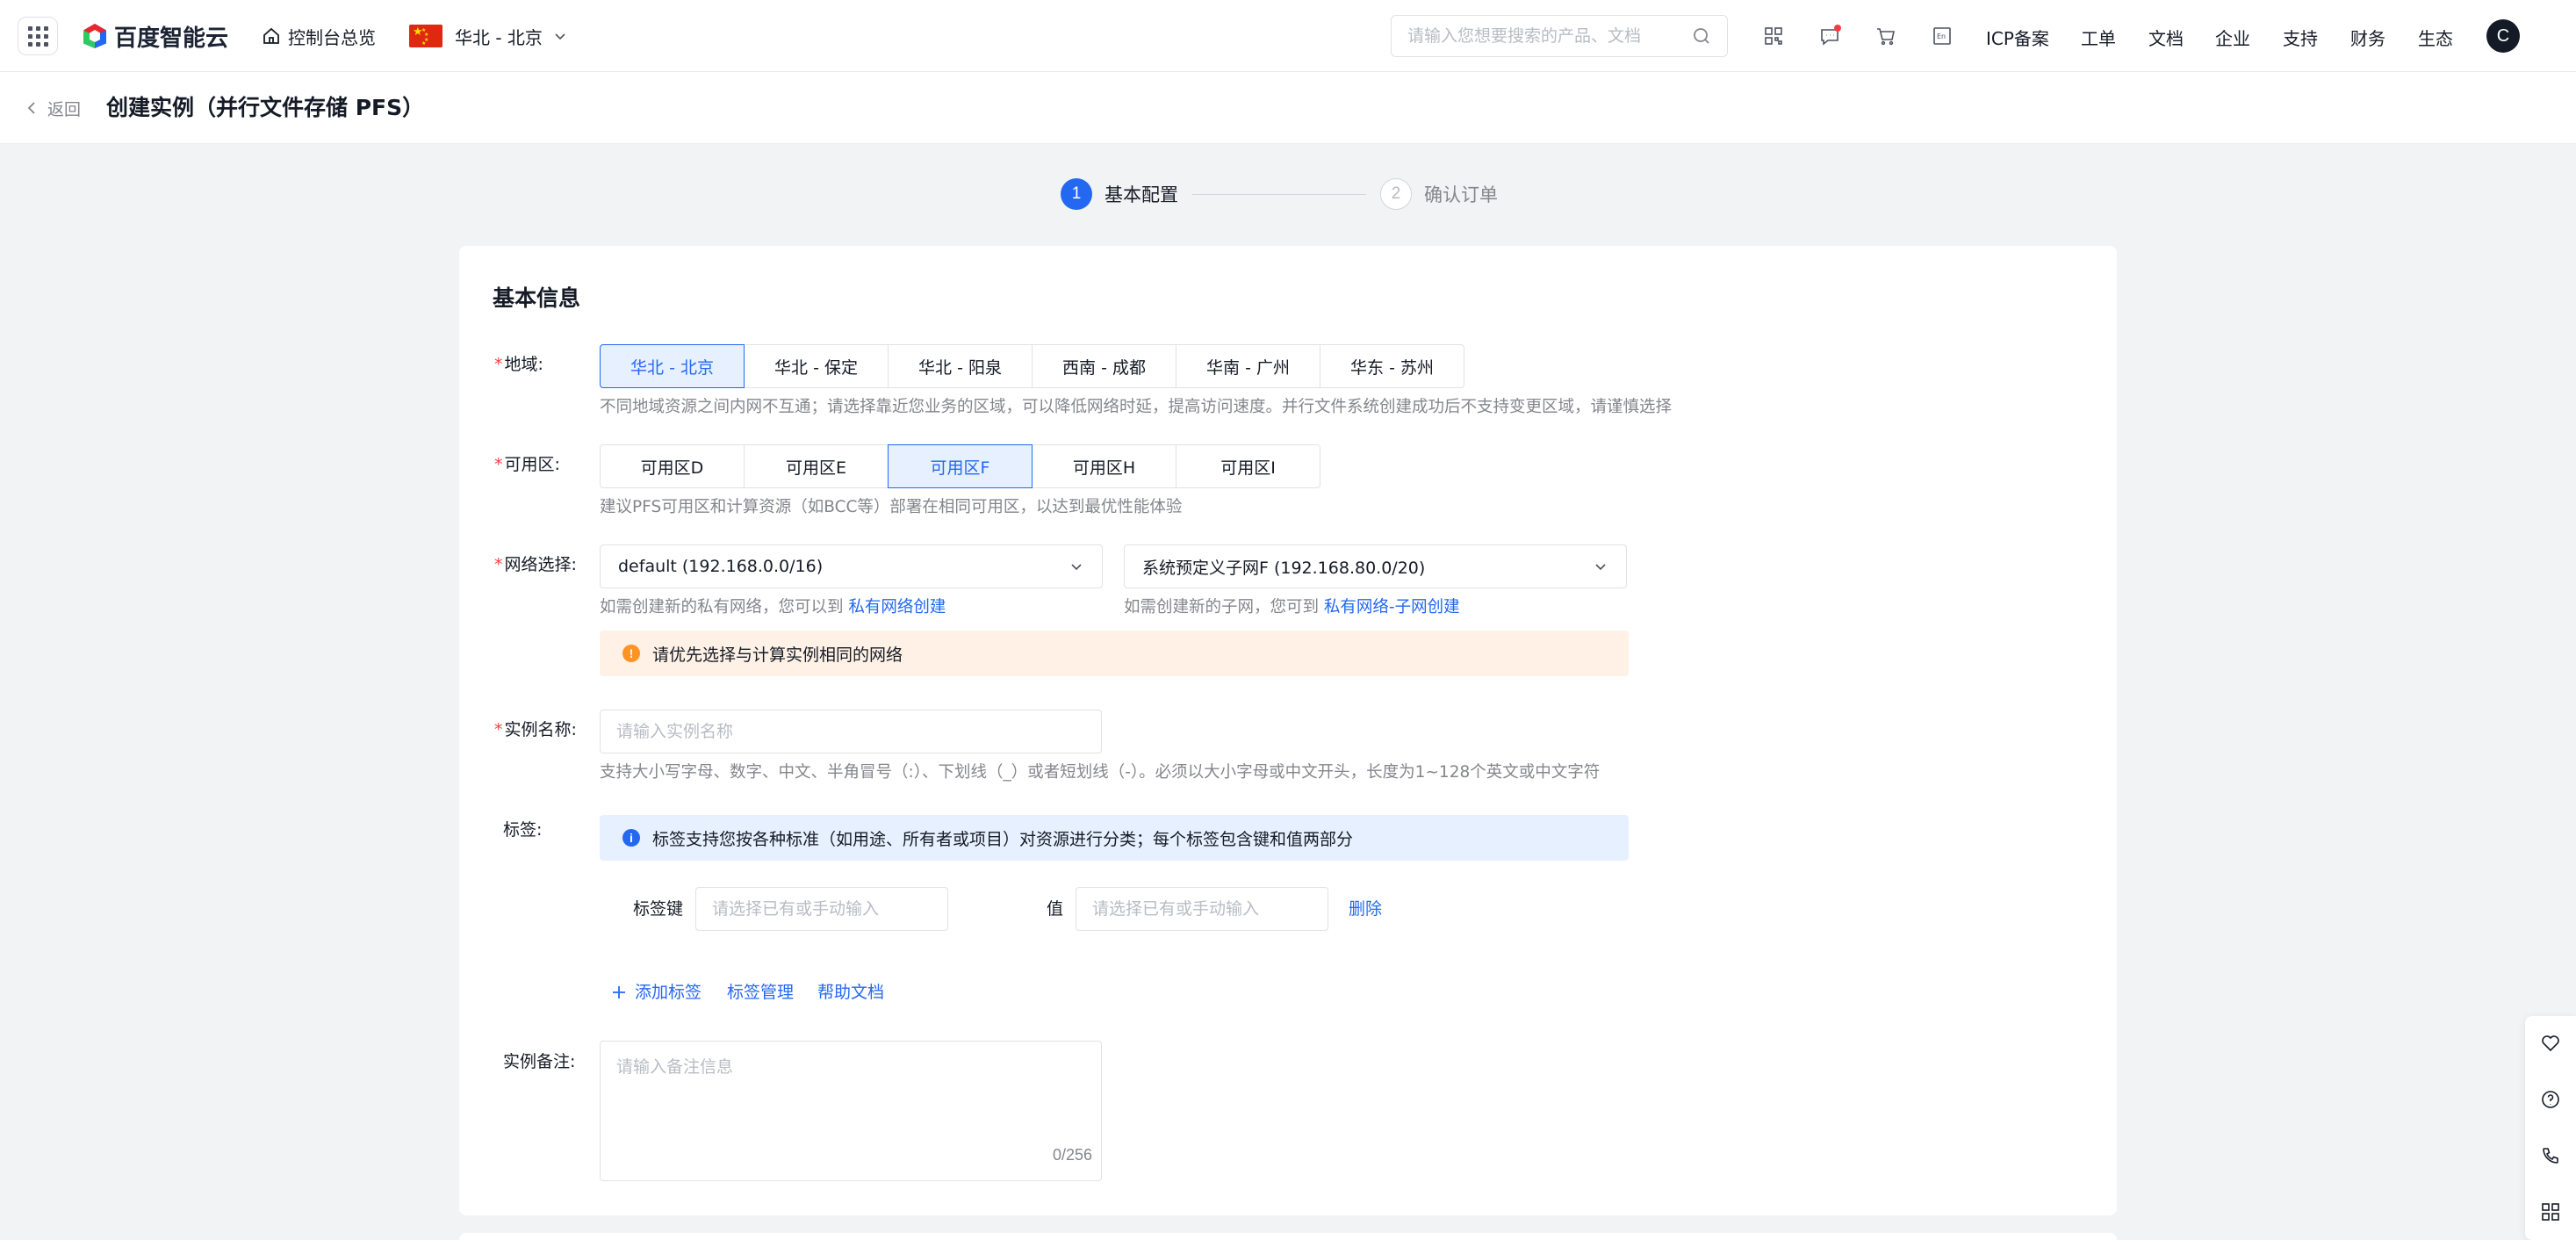 Image resolution: width=2576 pixels, height=1240 pixels. I want to click on region-selector: ★ ★ ★ ★ ★ 华北 - 北京, so click(488, 36).